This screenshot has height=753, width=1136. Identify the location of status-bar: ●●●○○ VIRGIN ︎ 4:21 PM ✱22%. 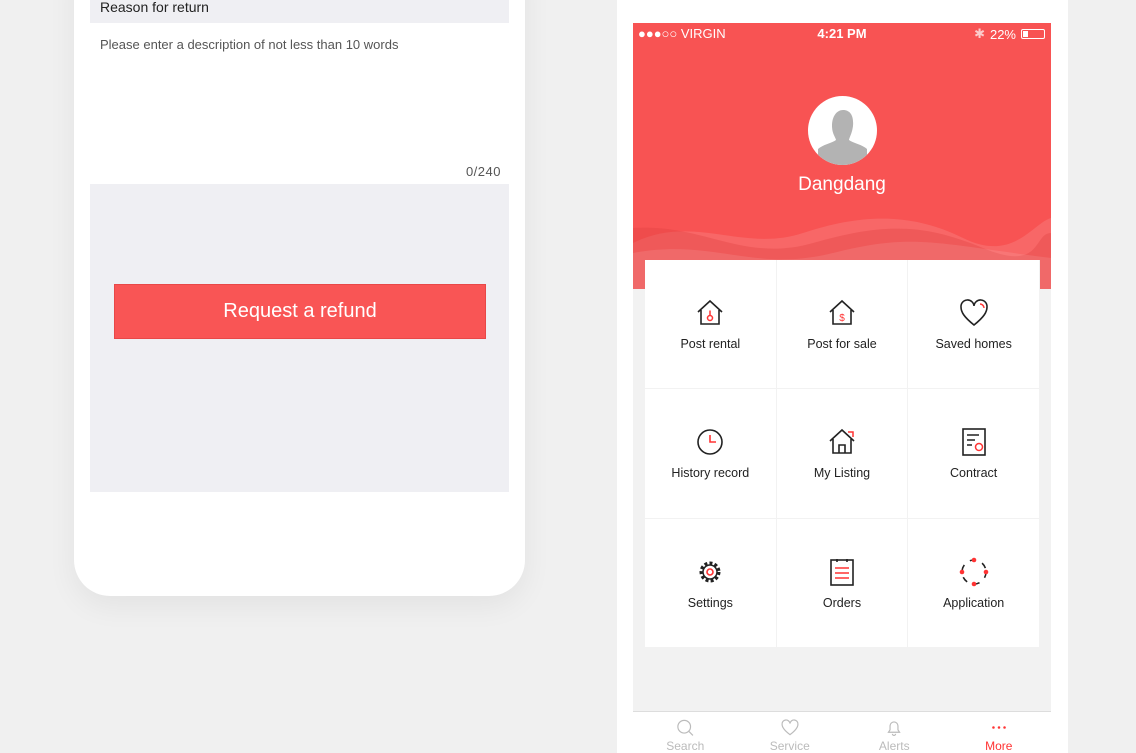
(842, 33).